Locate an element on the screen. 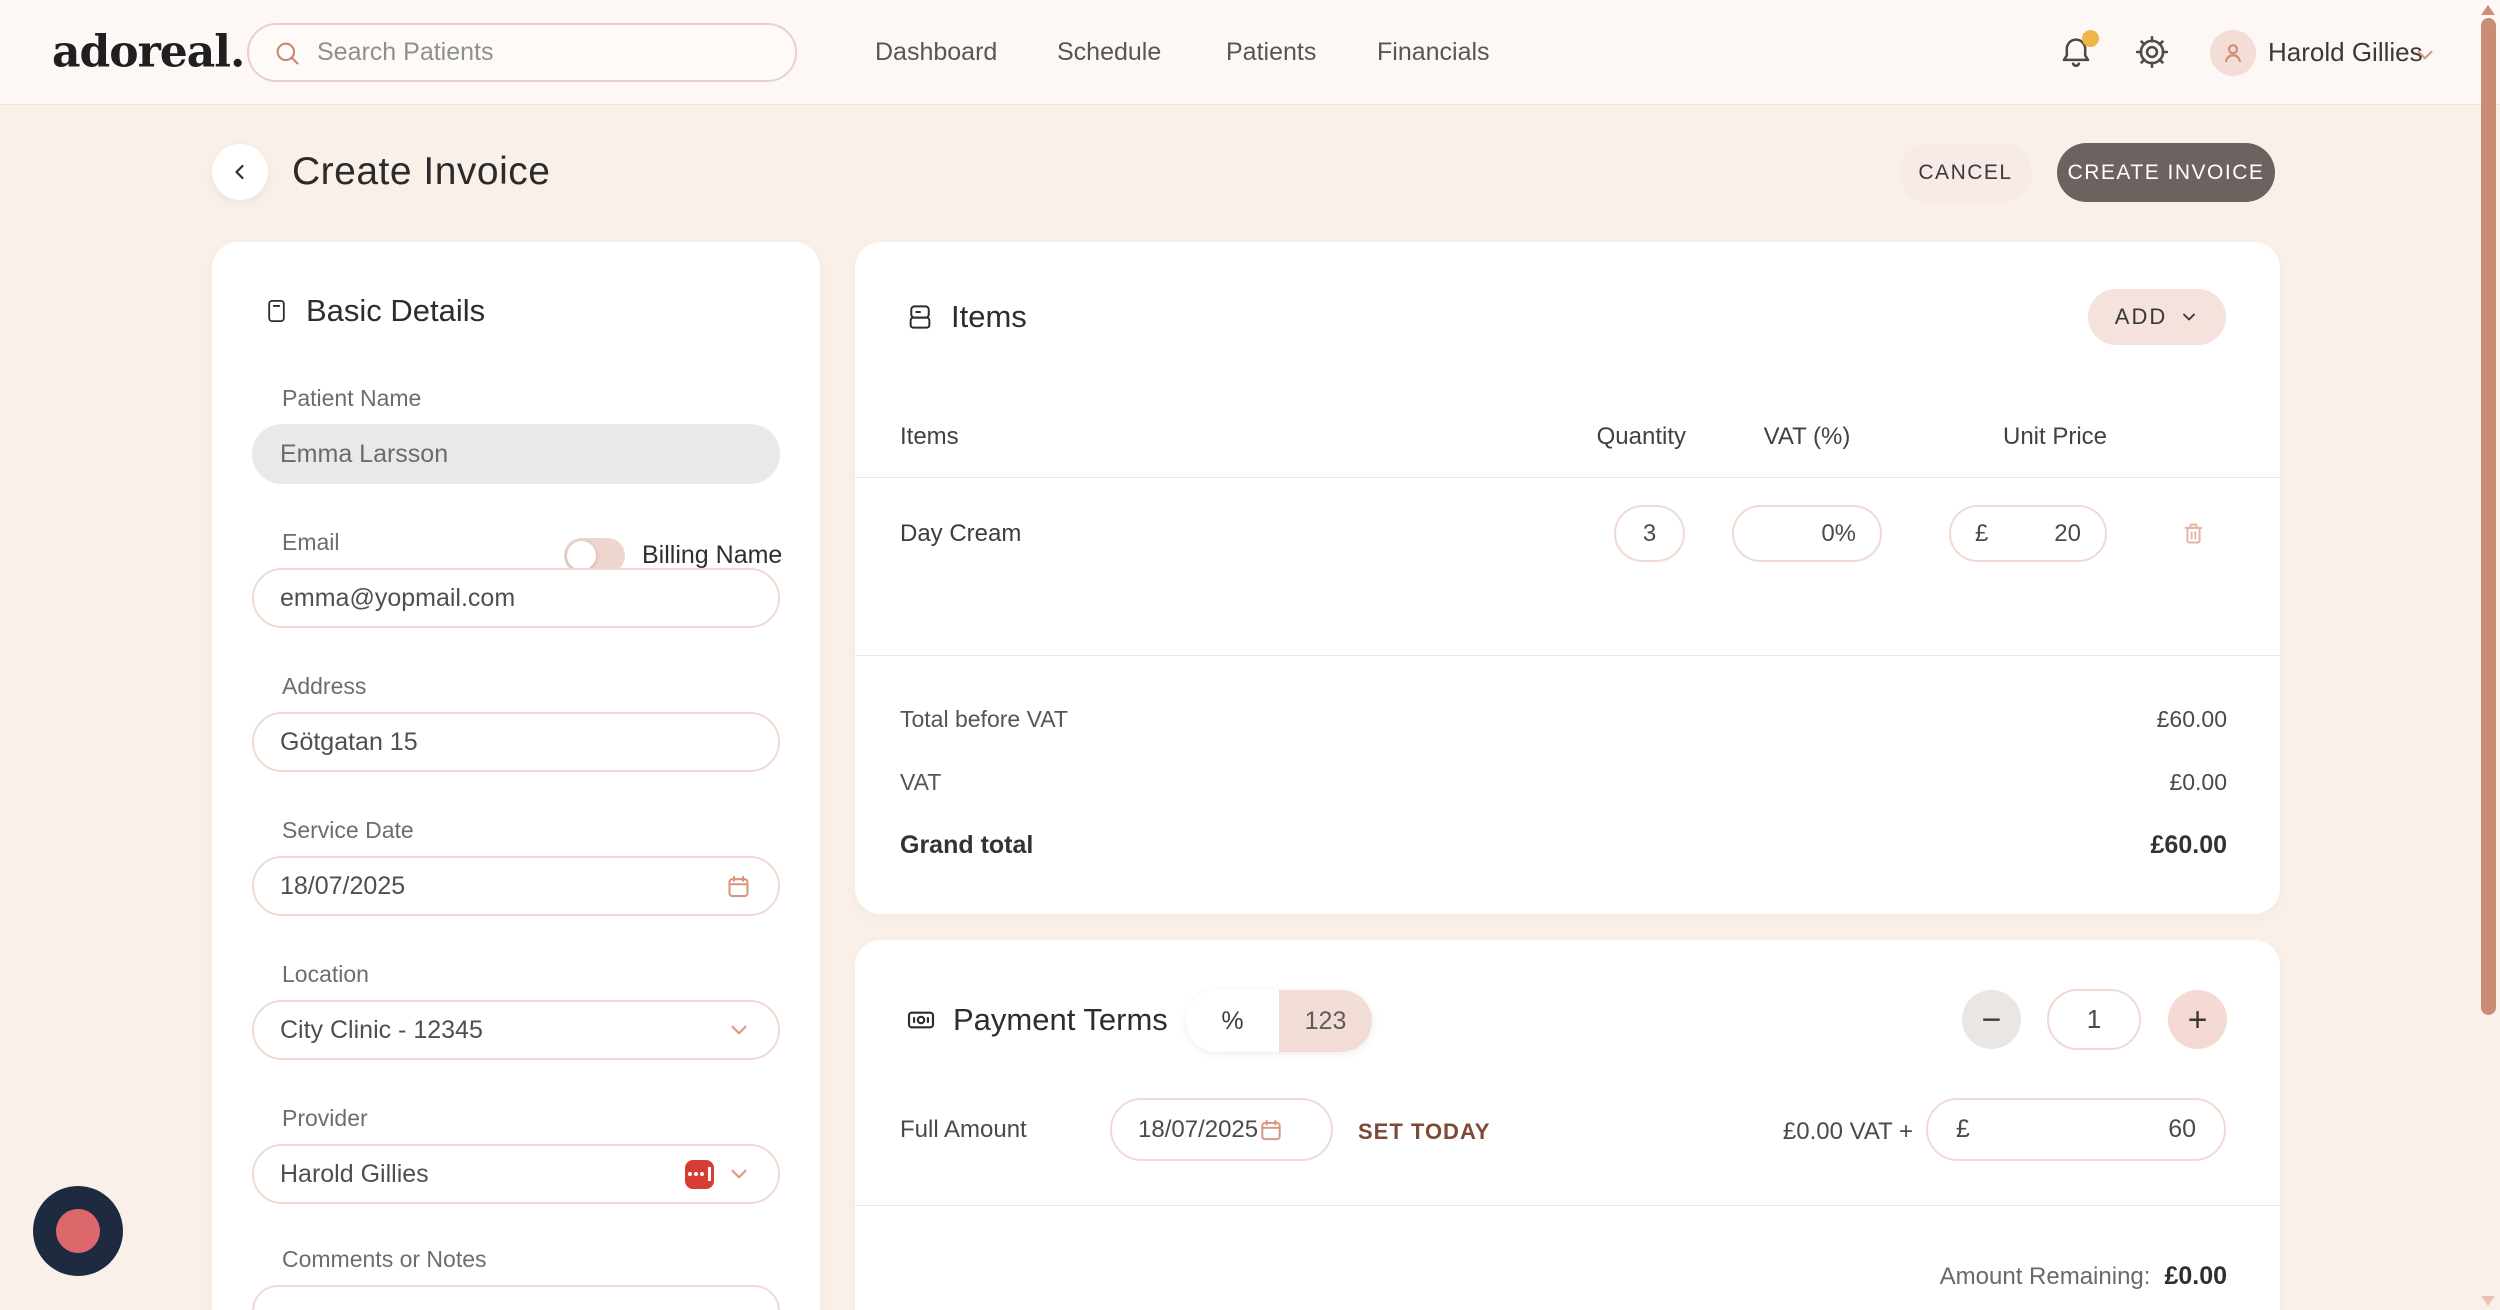 This screenshot has height=1310, width=2500. email-label: Email is located at coordinates (311, 542).